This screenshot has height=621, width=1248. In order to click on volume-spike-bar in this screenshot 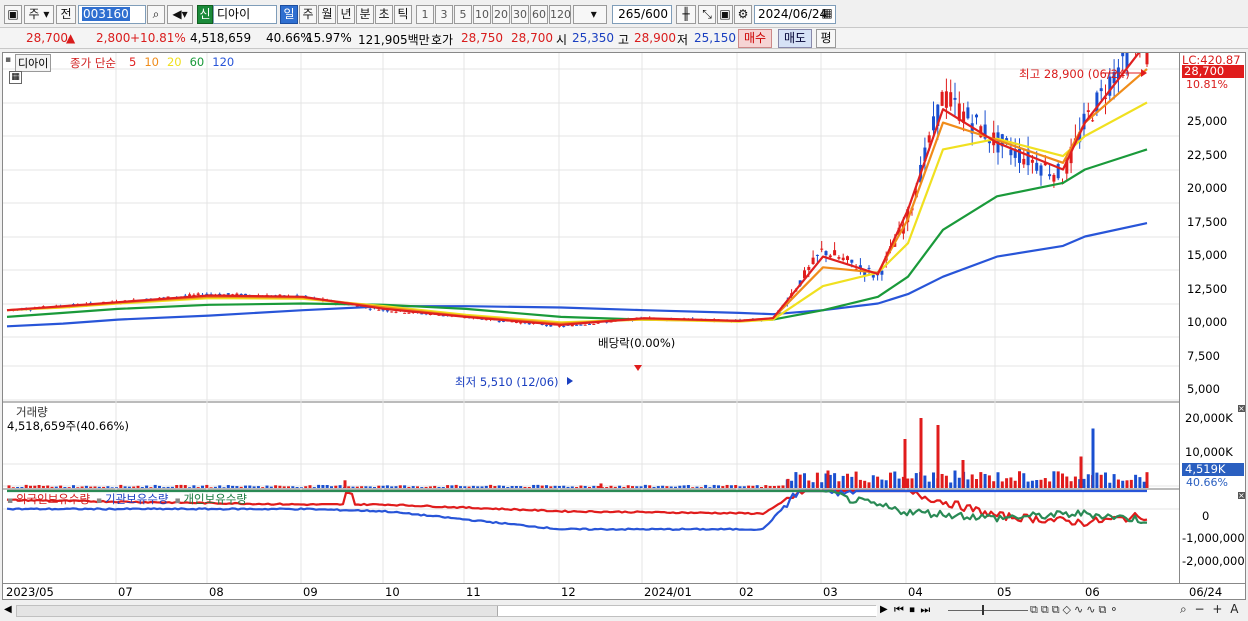, I will do `click(1147, 480)`.